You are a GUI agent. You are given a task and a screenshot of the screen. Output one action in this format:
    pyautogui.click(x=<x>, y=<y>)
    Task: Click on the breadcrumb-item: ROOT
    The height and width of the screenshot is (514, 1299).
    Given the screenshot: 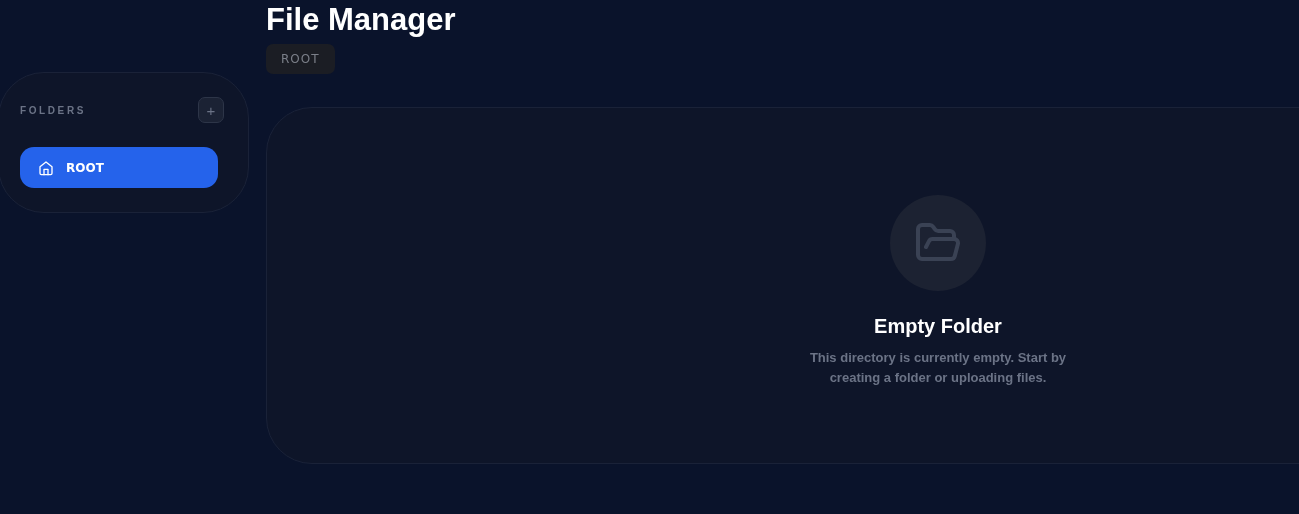 What is the action you would take?
    pyautogui.click(x=300, y=59)
    